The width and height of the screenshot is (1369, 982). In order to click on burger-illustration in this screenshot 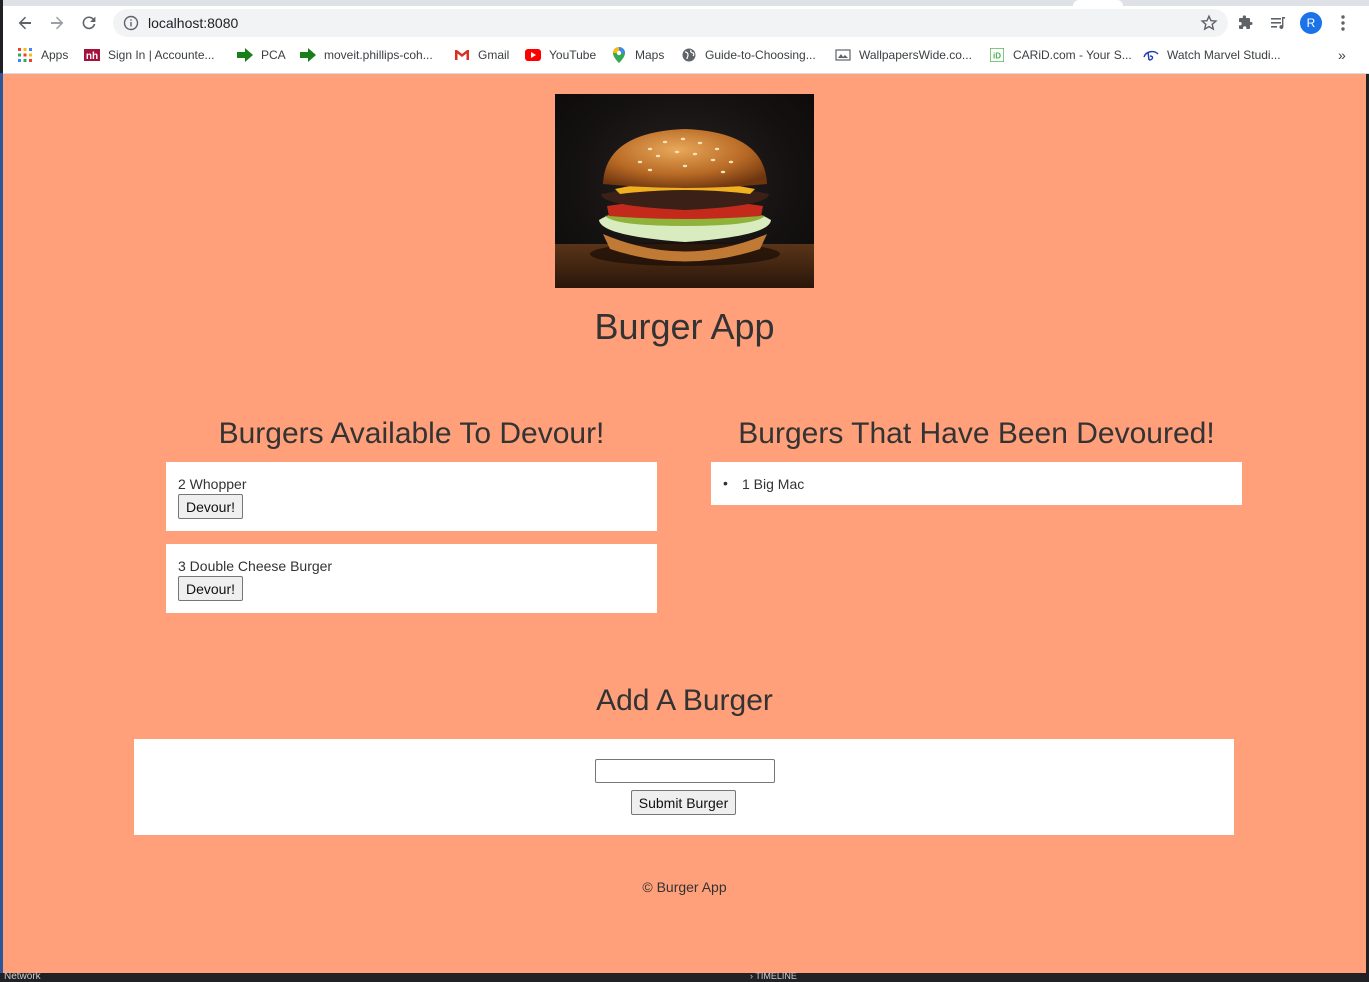, I will do `click(684, 208)`.